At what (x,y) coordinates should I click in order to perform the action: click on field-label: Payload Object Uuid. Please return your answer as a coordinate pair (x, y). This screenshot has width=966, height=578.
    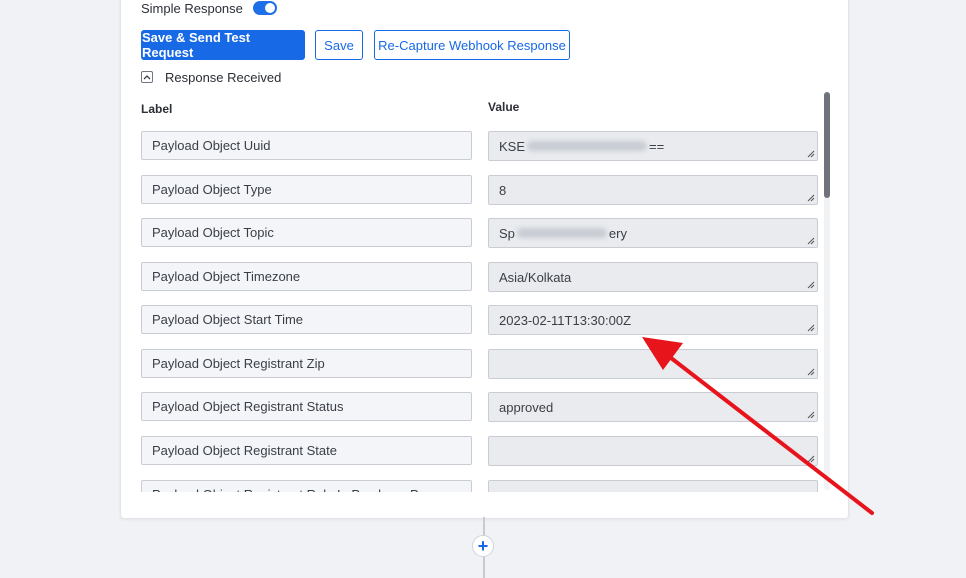
    Looking at the image, I should click on (306, 145).